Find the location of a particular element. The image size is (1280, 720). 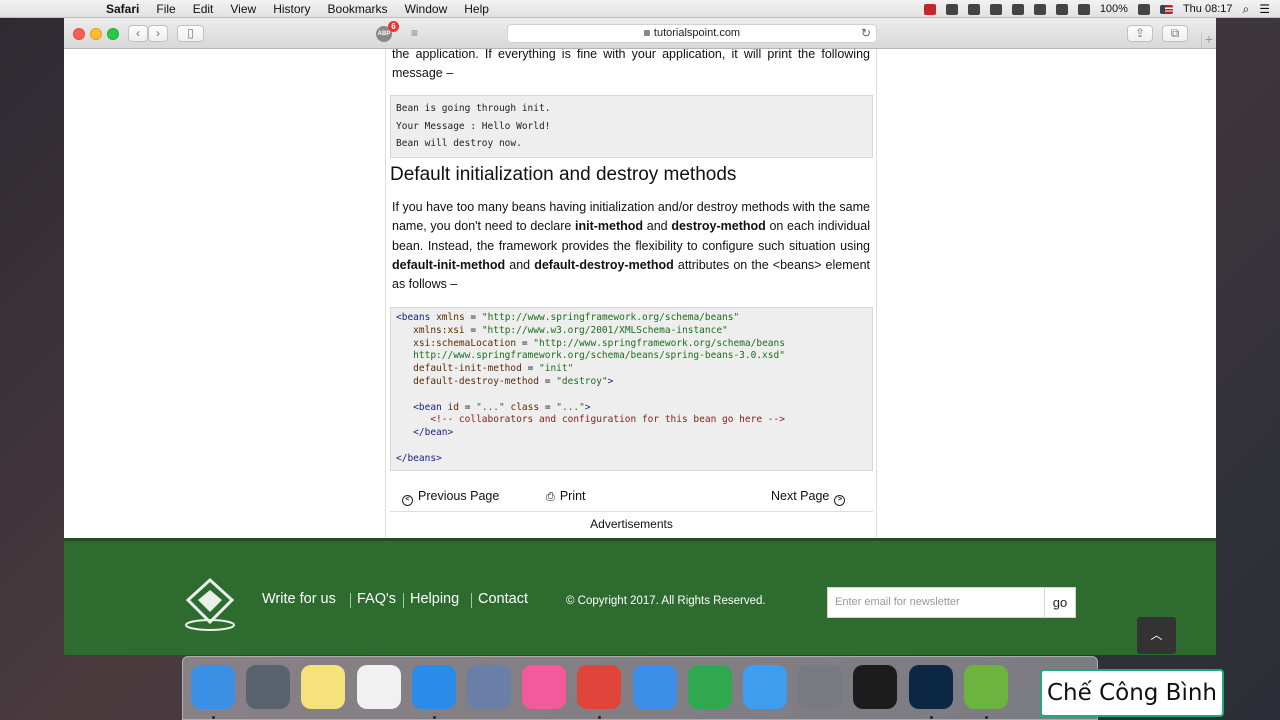

adblock-icon: ABP 6 is located at coordinates (387, 31).